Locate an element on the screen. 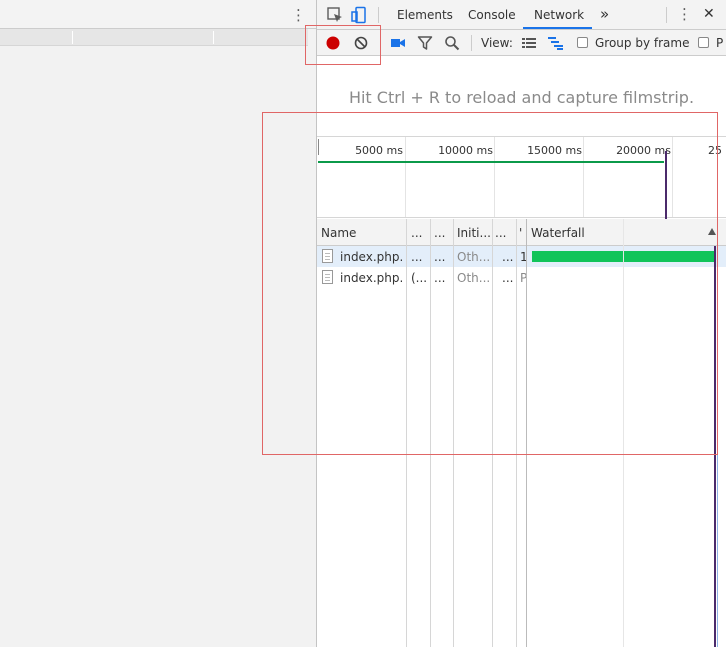  group-by-frame-label: Group by frame is located at coordinates (642, 43).